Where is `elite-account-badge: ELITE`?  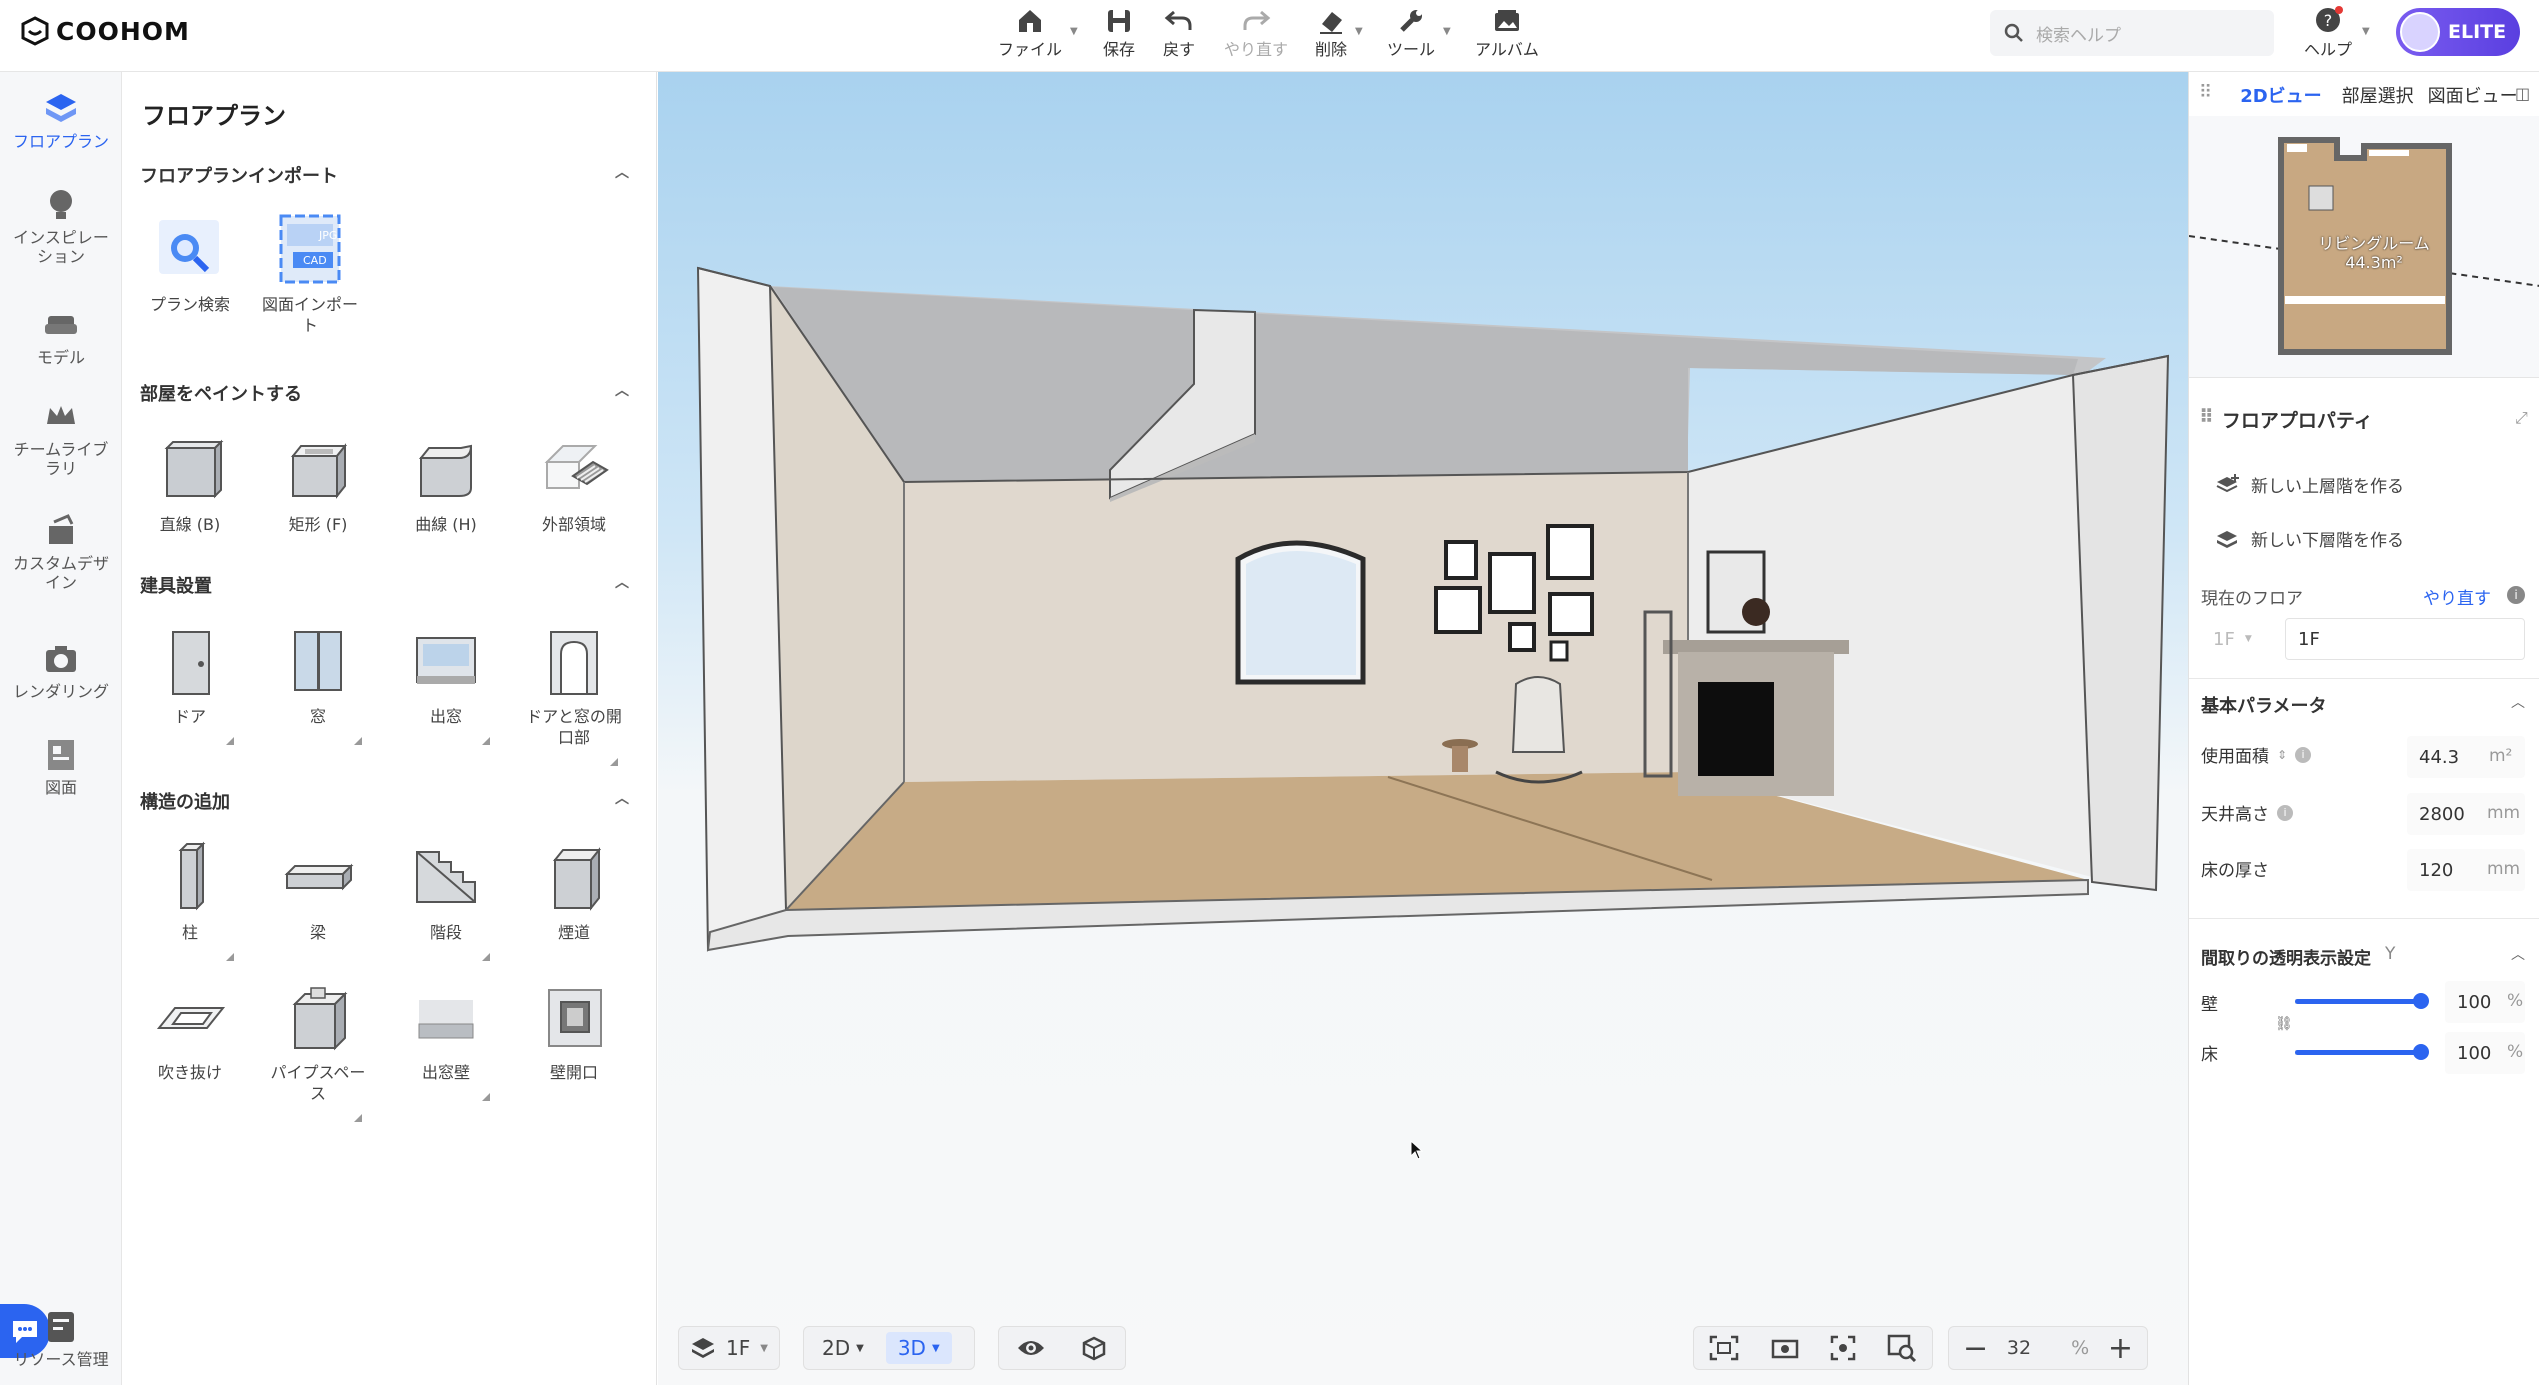 elite-account-badge: ELITE is located at coordinates (2458, 32).